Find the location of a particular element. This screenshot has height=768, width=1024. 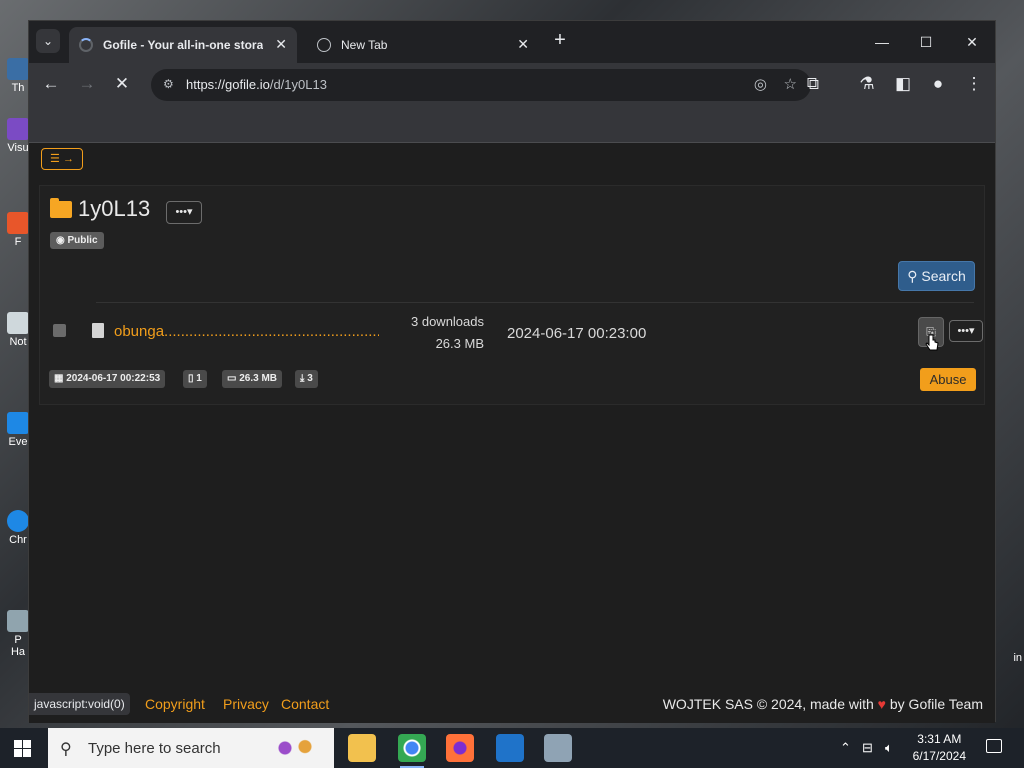

tab-title: New Tab is located at coordinates (364, 45).